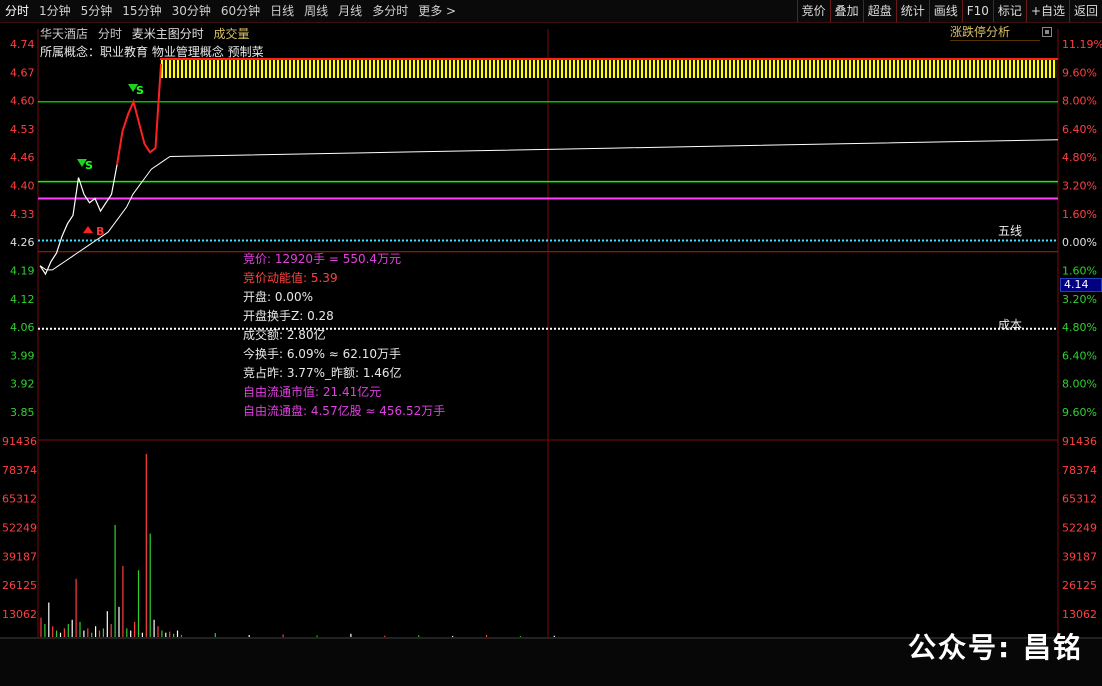 The width and height of the screenshot is (1102, 686). Describe the element at coordinates (22, 412) in the screenshot. I see `price-tick-label: 3.85` at that location.